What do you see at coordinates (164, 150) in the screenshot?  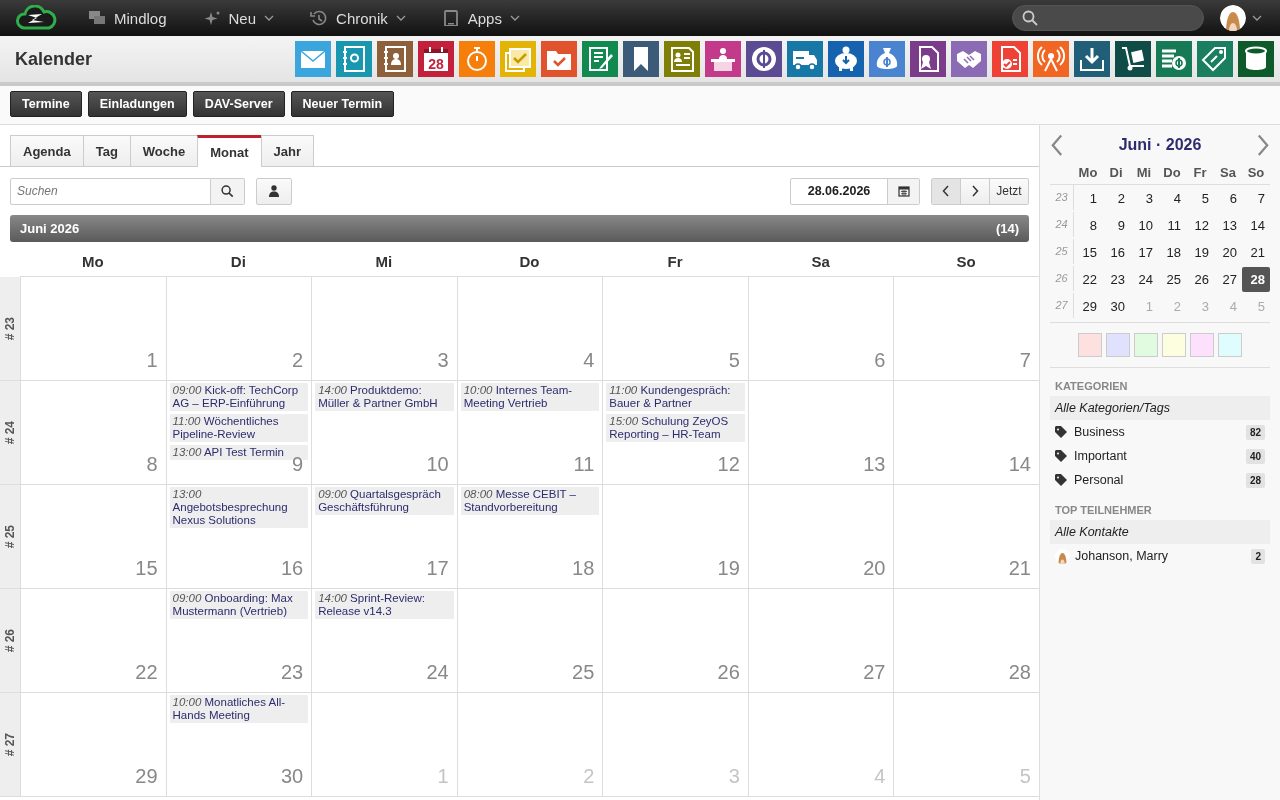 I see `view-tab: Woche` at bounding box center [164, 150].